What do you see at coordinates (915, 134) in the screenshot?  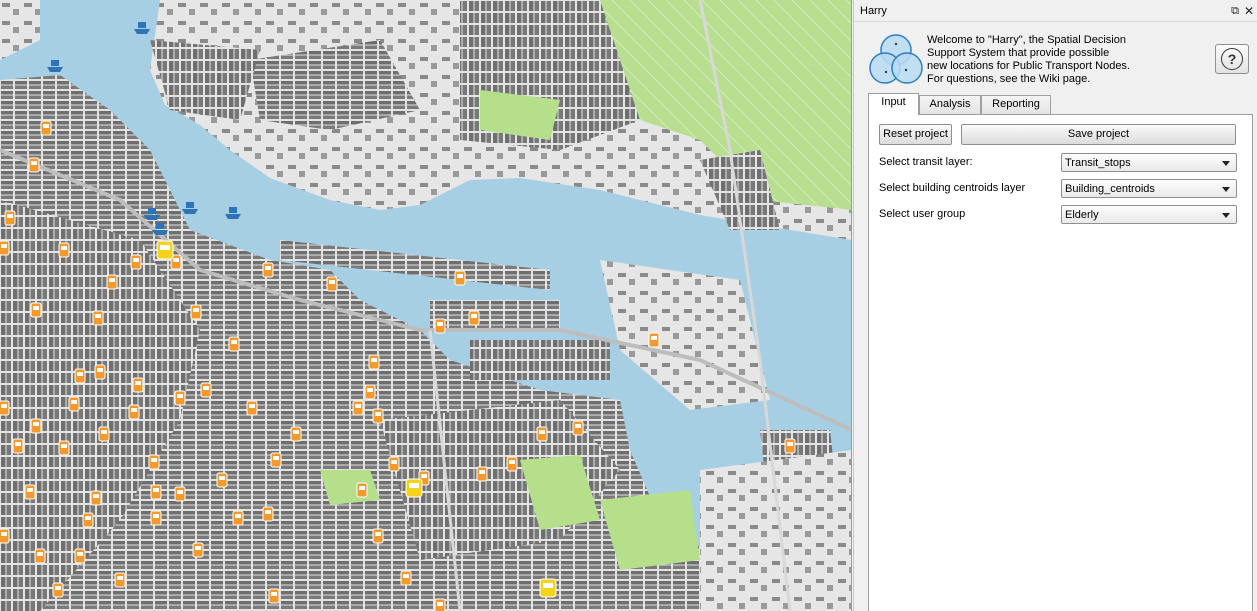 I see `reset-project-button: Reset project` at bounding box center [915, 134].